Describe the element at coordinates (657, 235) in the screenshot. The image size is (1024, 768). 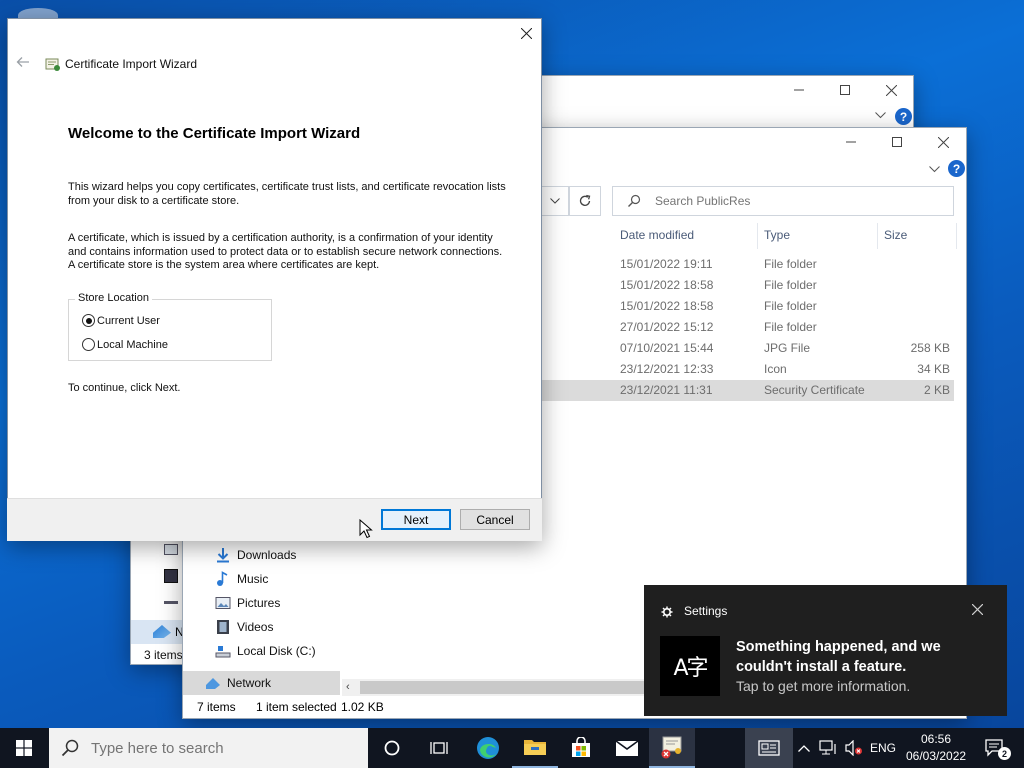
I see `column-header-date: Date modified` at that location.